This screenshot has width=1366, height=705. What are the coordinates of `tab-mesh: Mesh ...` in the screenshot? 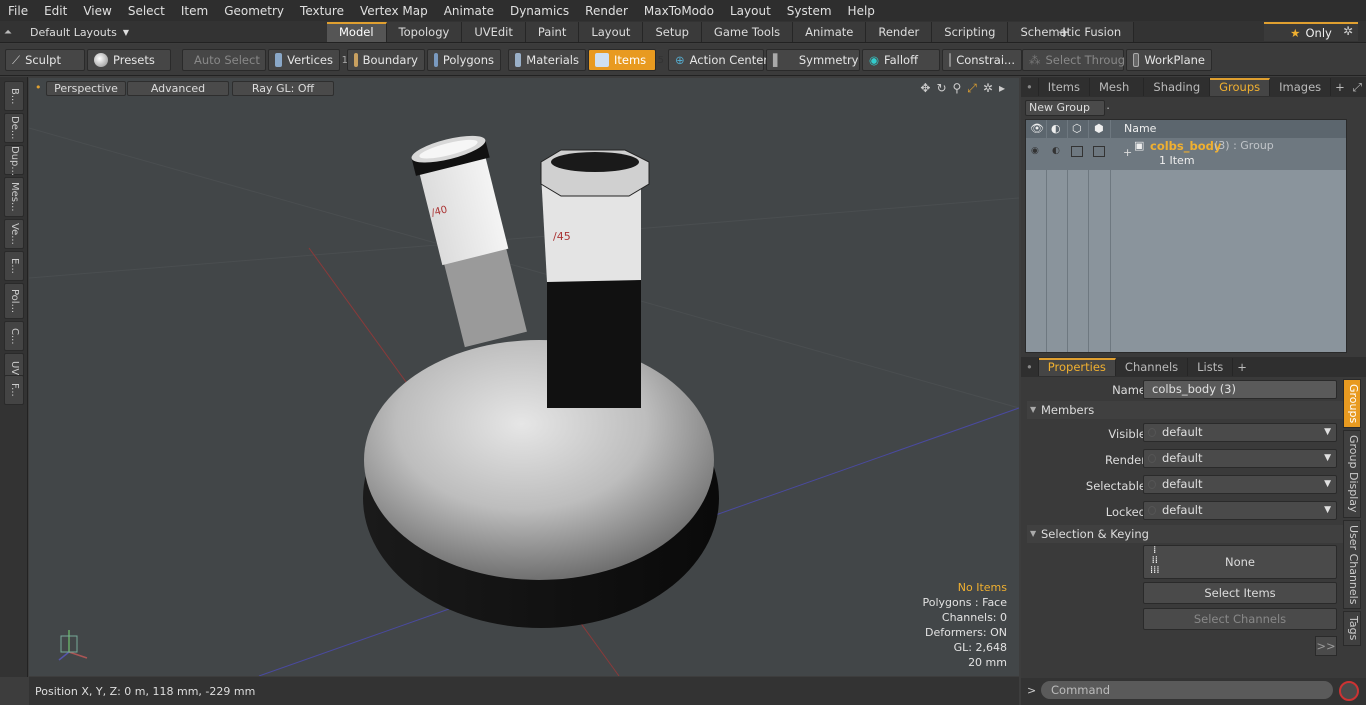 It's located at (1117, 95).